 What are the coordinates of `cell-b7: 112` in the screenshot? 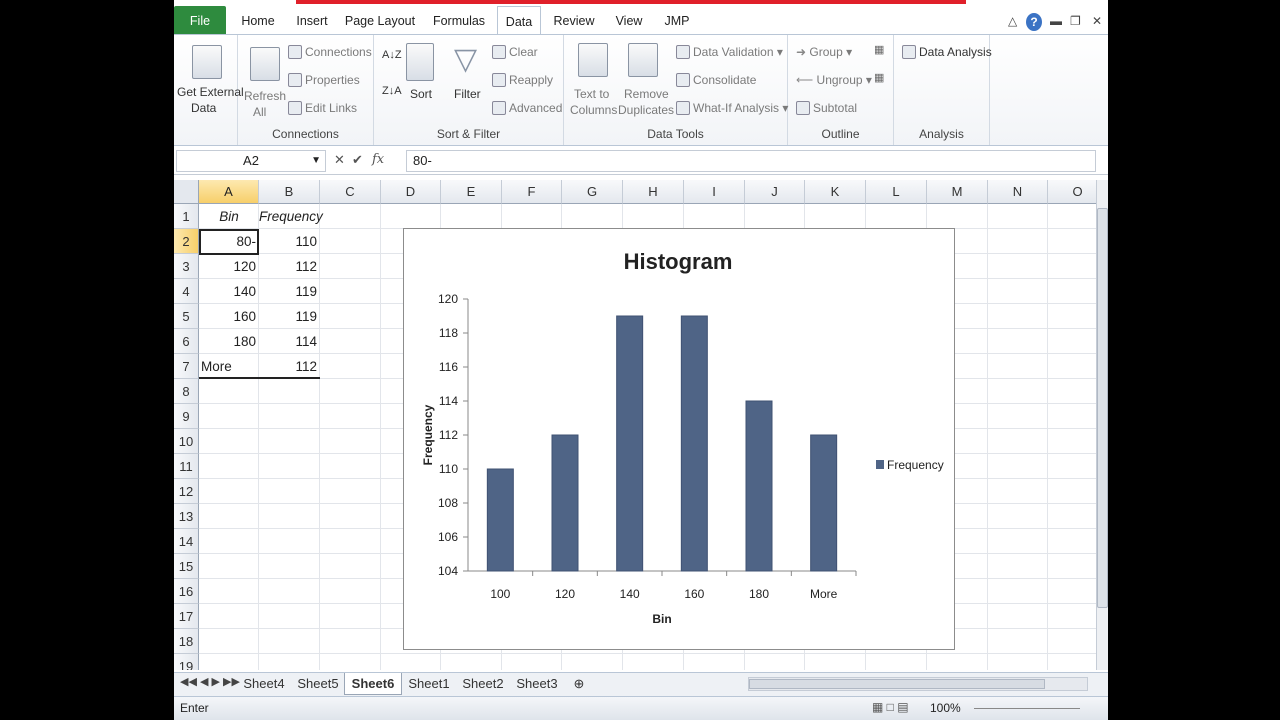 It's located at (289, 366).